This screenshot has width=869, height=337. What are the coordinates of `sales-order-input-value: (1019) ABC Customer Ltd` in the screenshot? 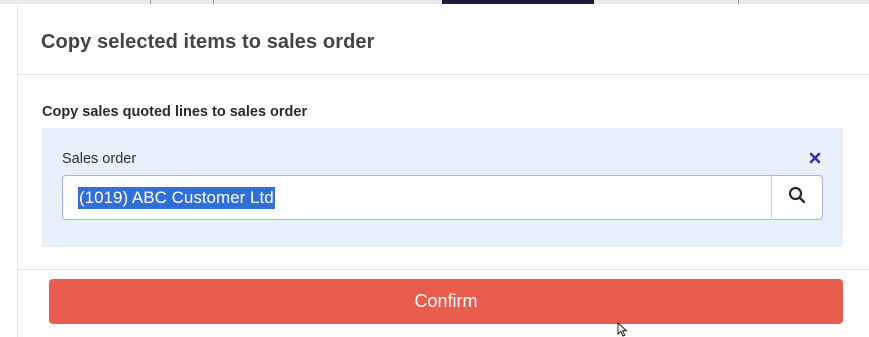 It's located at (176, 198).